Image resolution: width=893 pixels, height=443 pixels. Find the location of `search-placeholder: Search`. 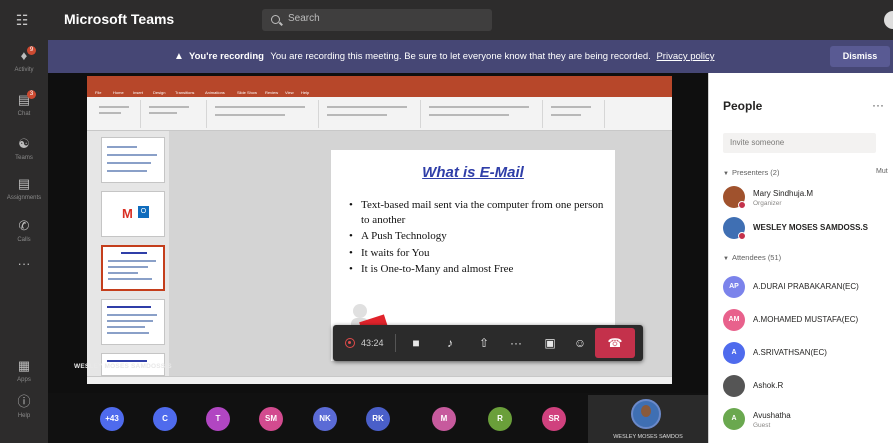

search-placeholder: Search is located at coordinates (304, 18).